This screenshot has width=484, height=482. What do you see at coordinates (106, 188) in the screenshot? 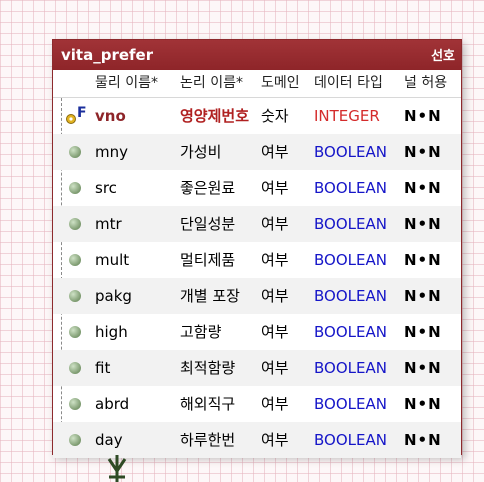
I see `attribute-physical-name: src` at bounding box center [106, 188].